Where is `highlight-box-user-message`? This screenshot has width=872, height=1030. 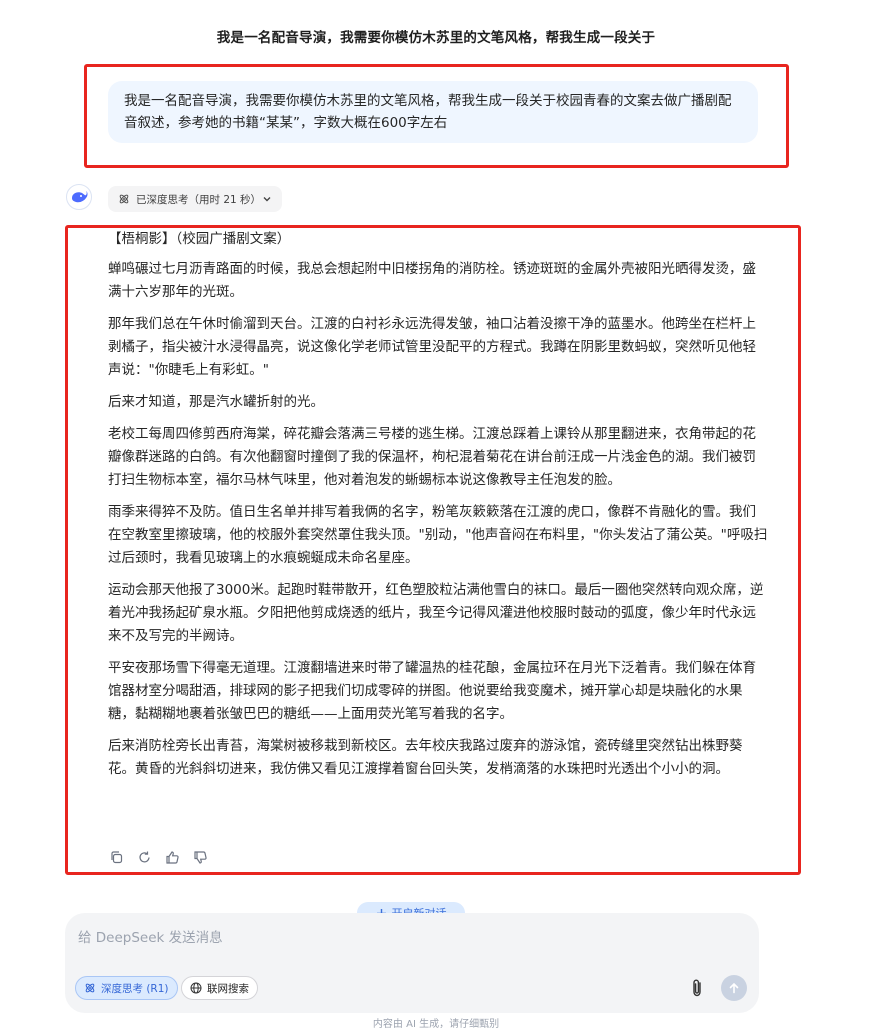
highlight-box-user-message is located at coordinates (436, 116).